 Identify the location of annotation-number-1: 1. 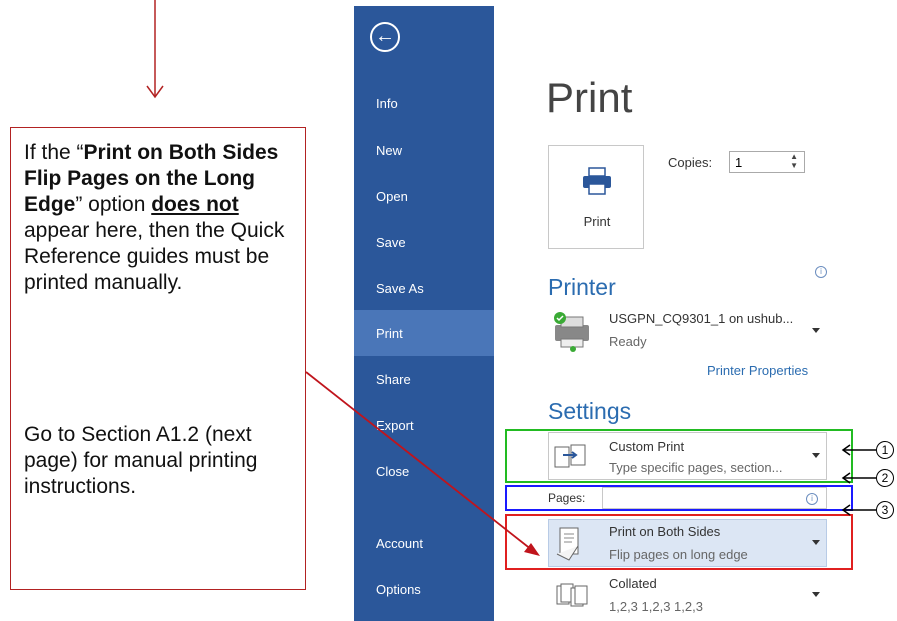
(885, 450).